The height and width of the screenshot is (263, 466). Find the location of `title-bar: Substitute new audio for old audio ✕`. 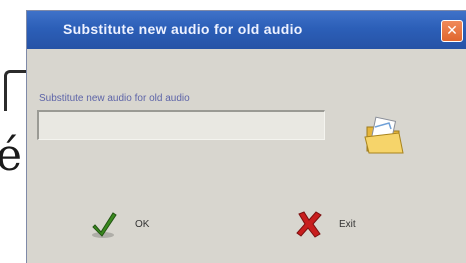

title-bar: Substitute new audio for old audio ✕ is located at coordinates (246, 30).